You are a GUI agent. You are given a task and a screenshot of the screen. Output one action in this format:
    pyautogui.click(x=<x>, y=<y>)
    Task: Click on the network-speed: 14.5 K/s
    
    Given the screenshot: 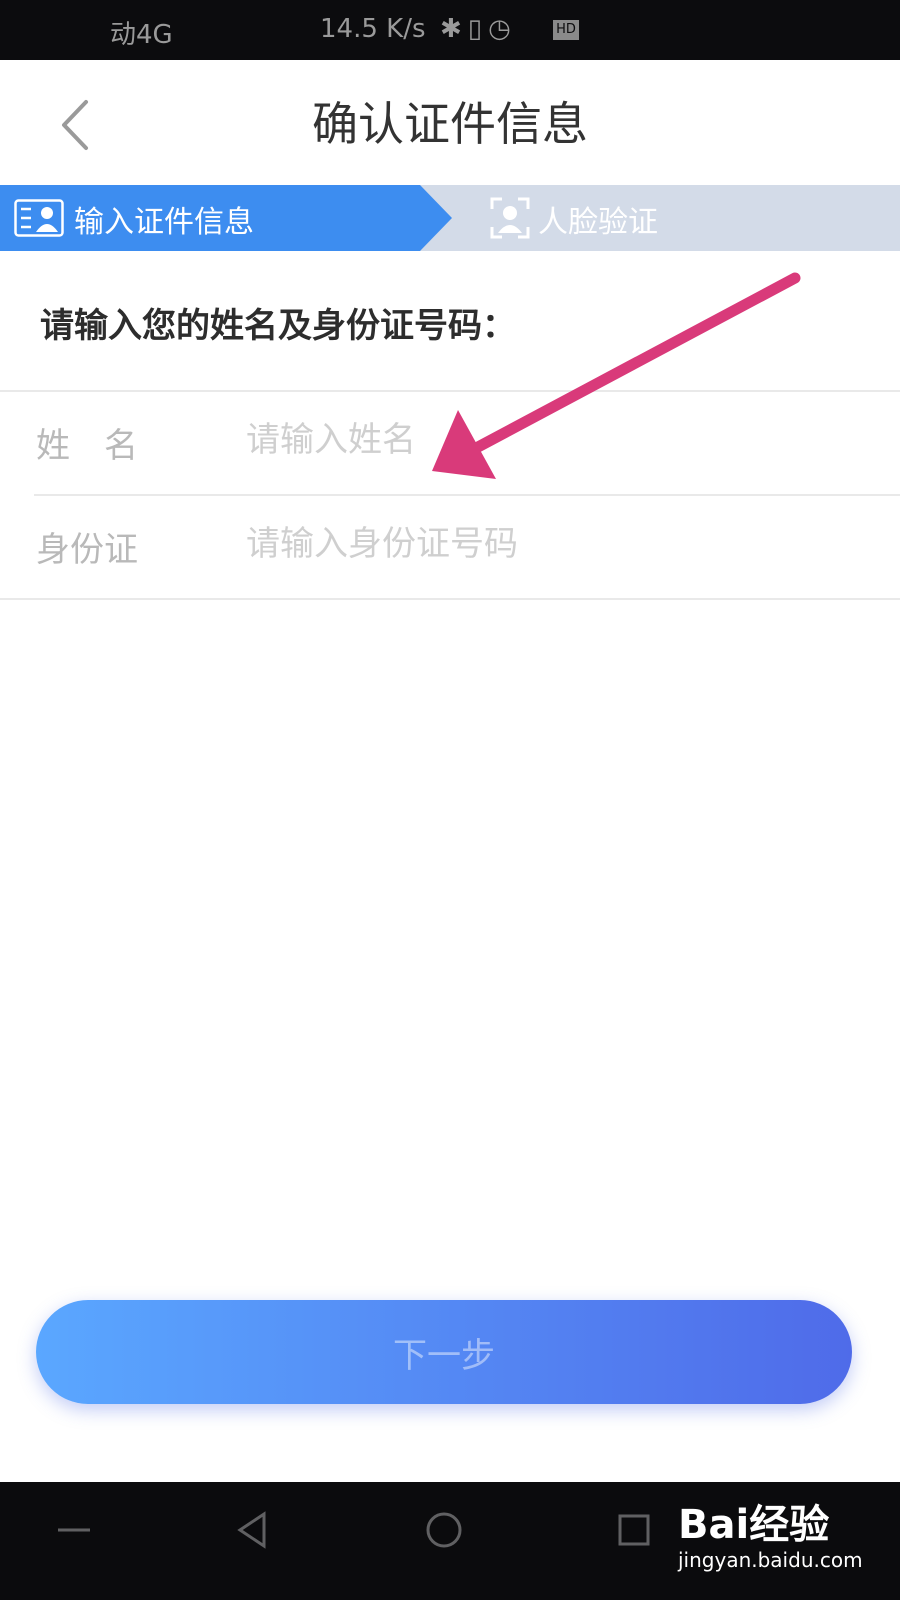 What is the action you would take?
    pyautogui.click(x=373, y=29)
    